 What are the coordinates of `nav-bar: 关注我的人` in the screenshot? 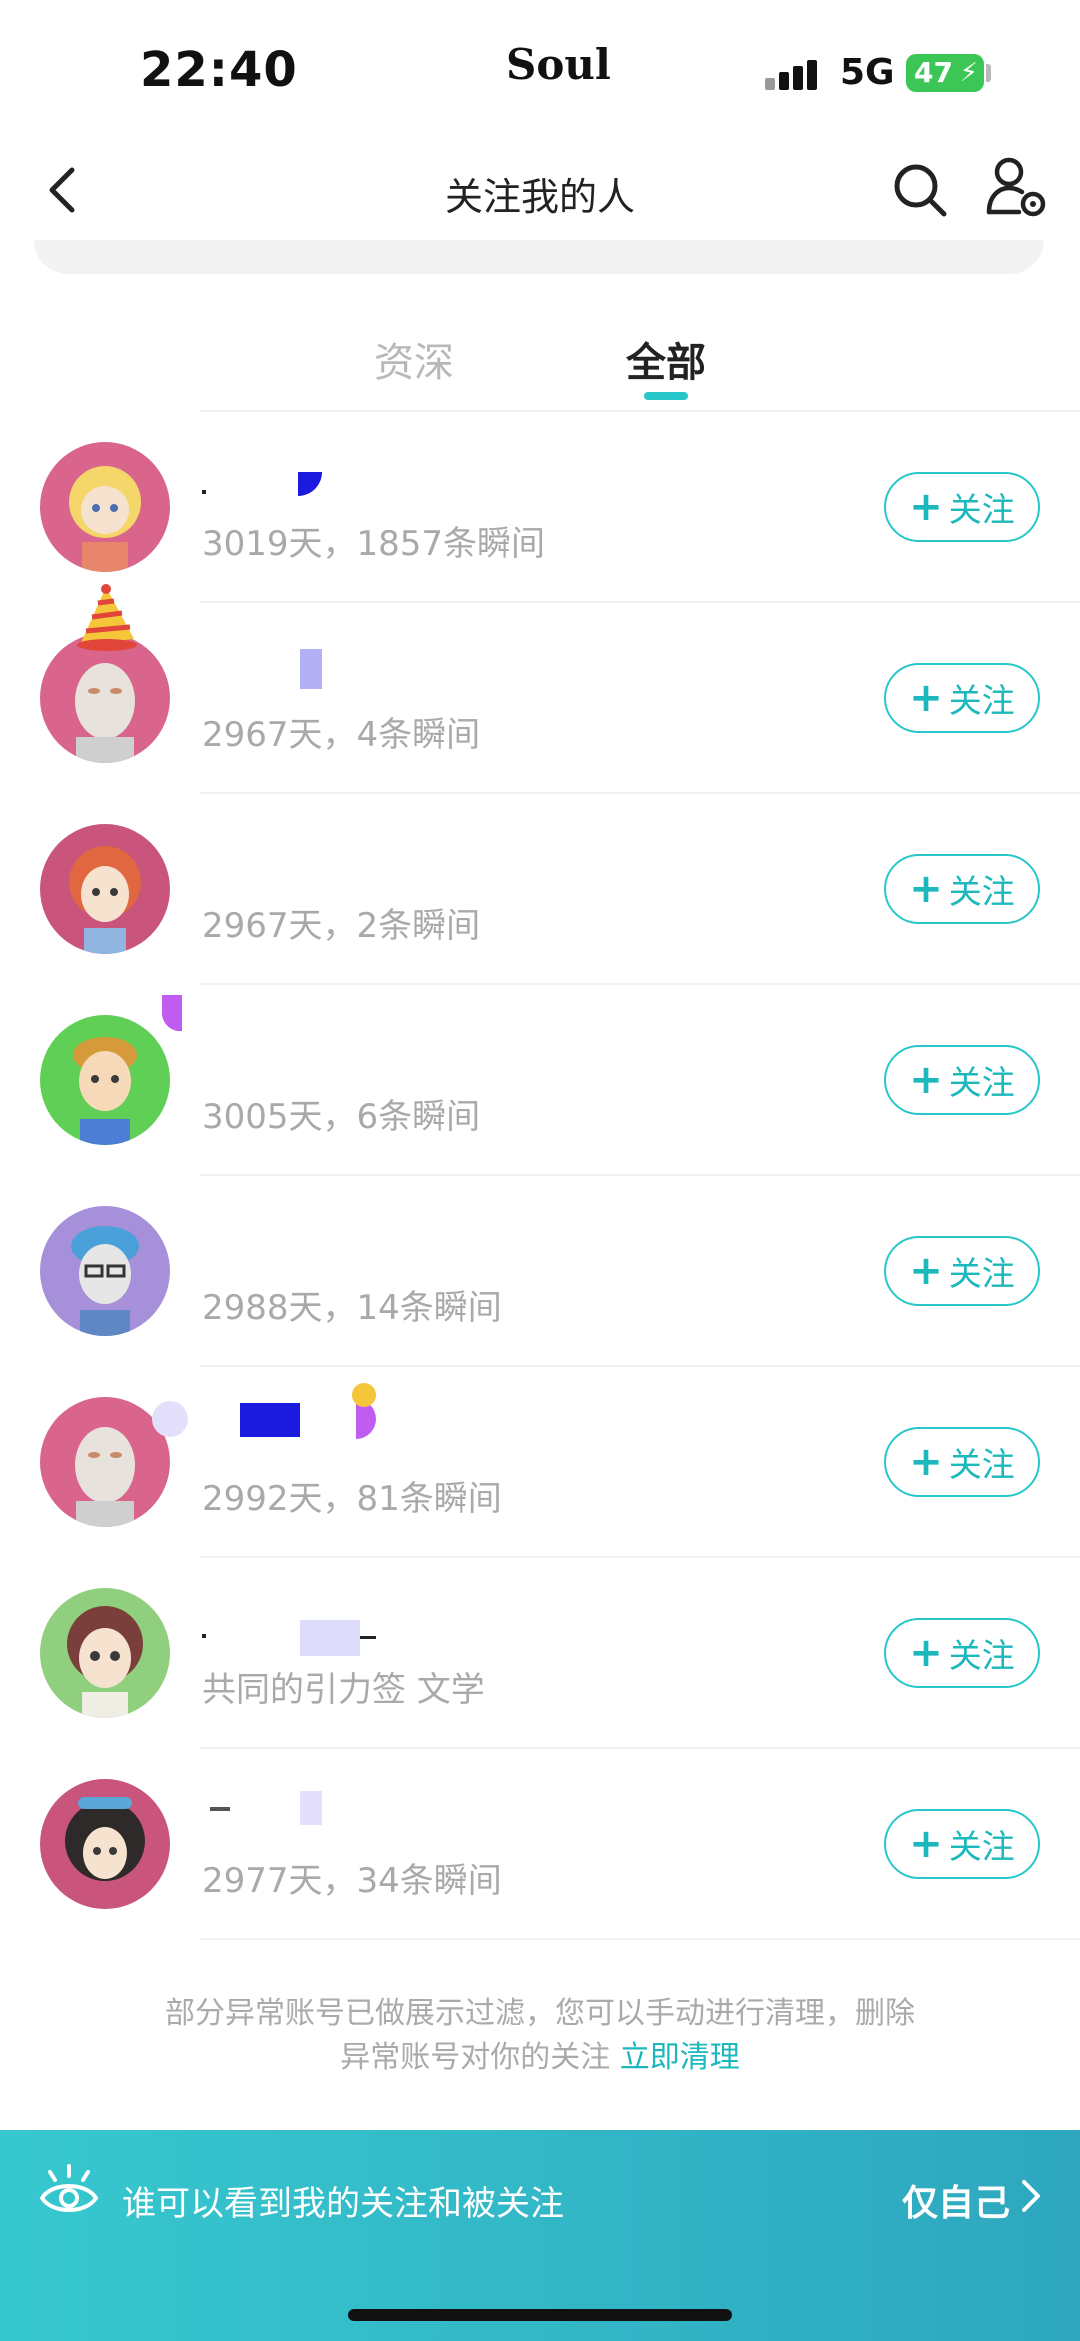 It's located at (540, 190).